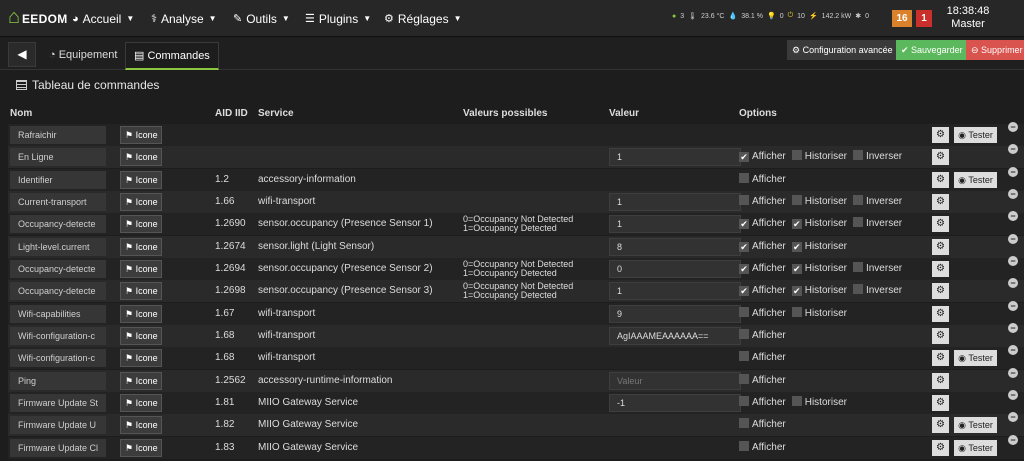  What do you see at coordinates (924, 18) in the screenshot?
I see `alert-badge: 1` at bounding box center [924, 18].